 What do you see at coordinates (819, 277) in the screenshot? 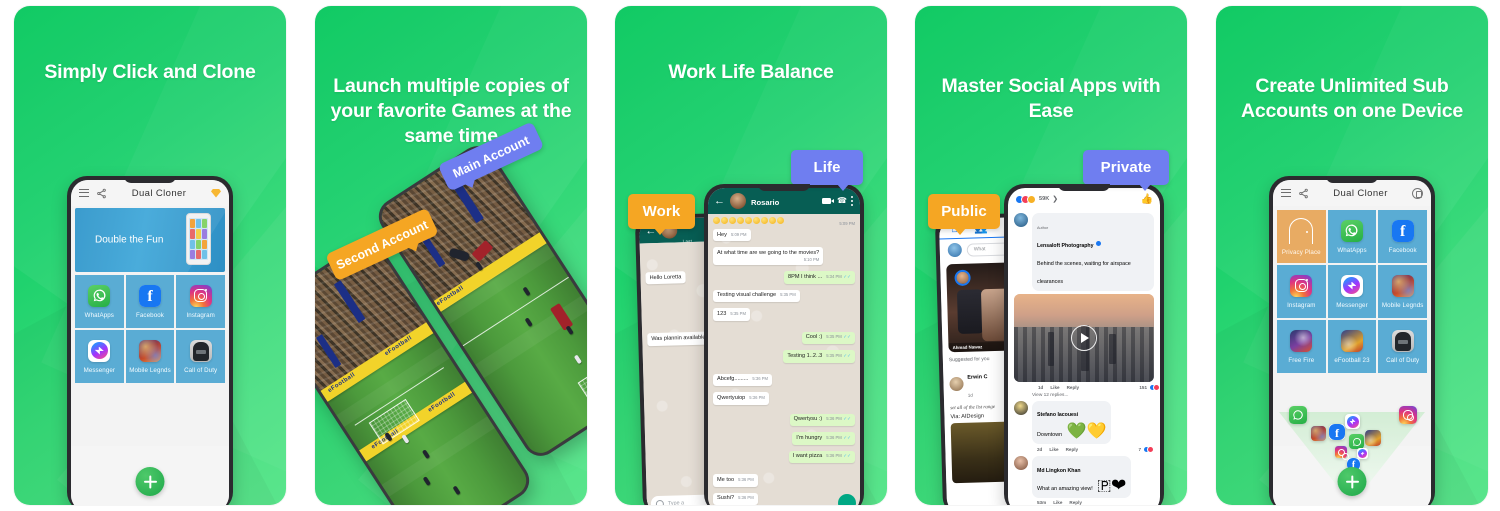
I see `chat-bubble: 8PM I think ... 5:34 PM ✓✓` at bounding box center [819, 277].